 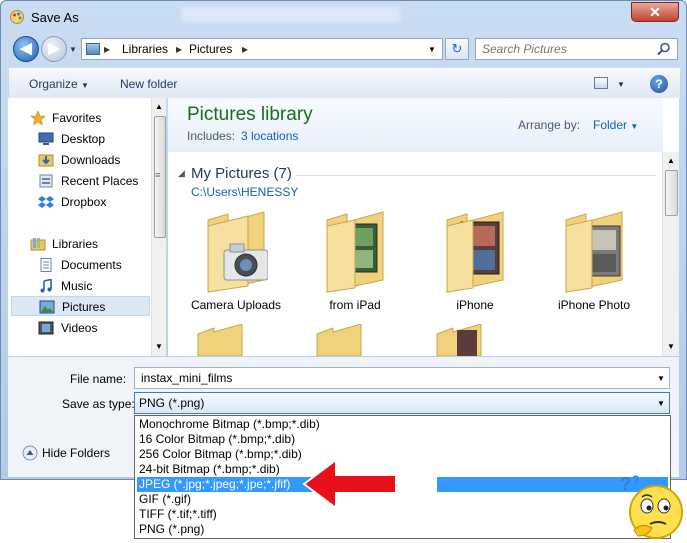 What do you see at coordinates (172, 403) in the screenshot?
I see `save-type-value: PNG (*.png)` at bounding box center [172, 403].